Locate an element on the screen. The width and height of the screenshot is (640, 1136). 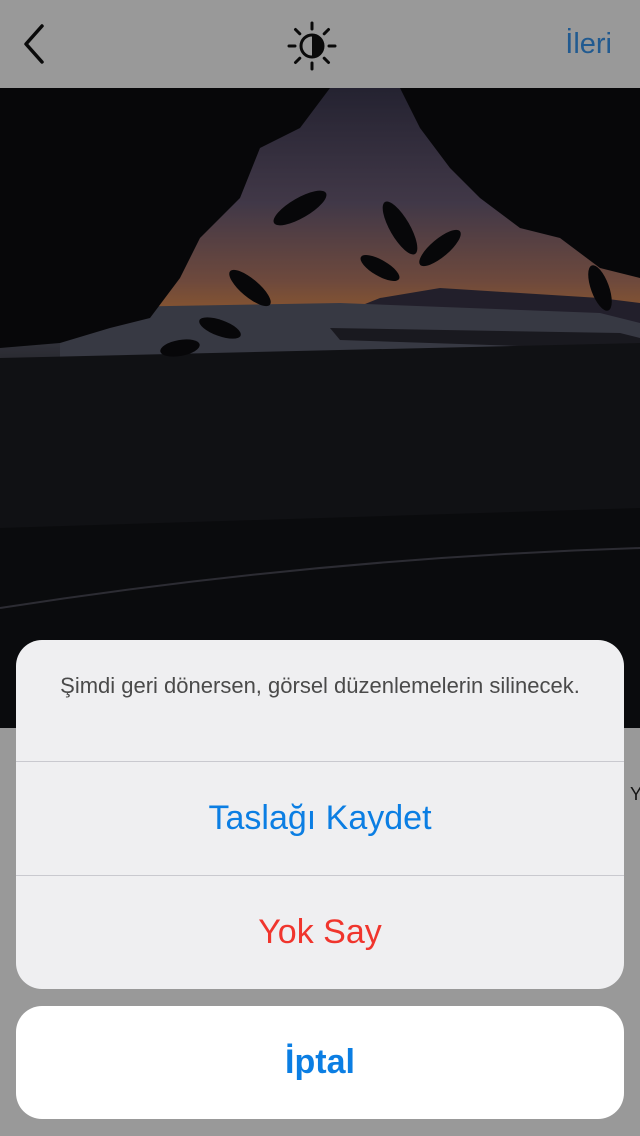
discard-button: Yok Say is located at coordinates (320, 932).